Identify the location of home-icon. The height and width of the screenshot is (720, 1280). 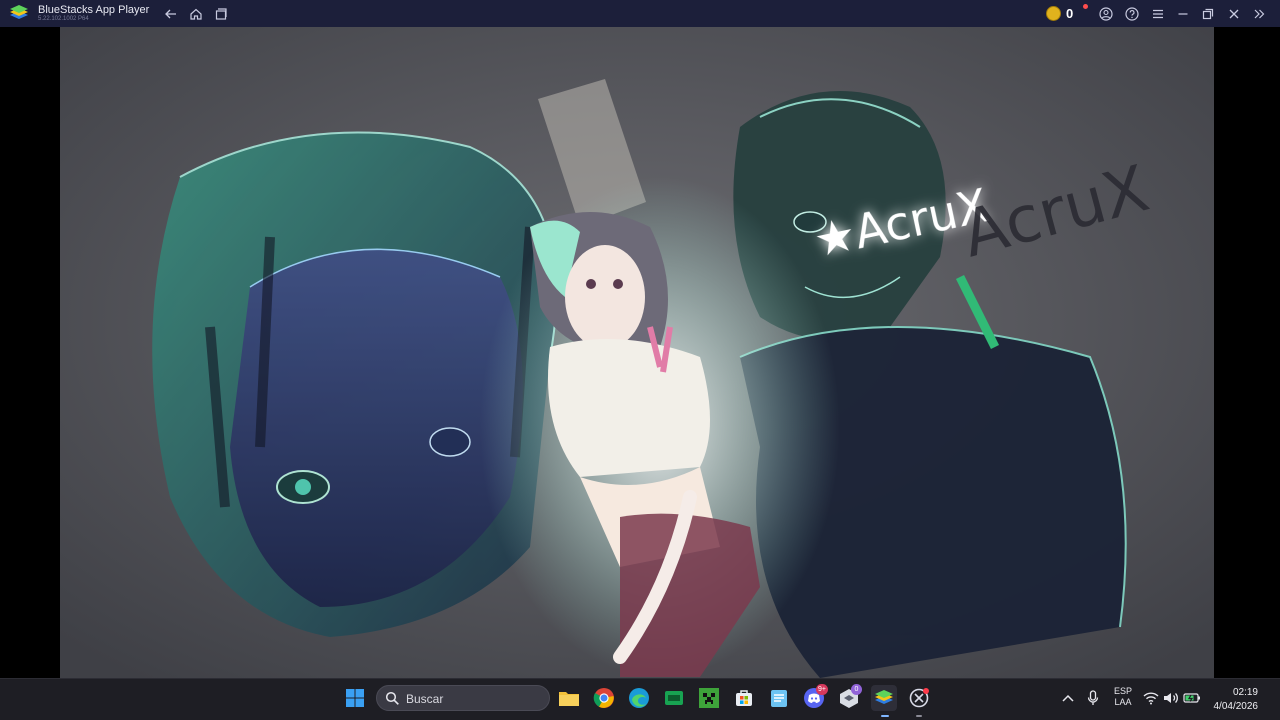
(196, 14).